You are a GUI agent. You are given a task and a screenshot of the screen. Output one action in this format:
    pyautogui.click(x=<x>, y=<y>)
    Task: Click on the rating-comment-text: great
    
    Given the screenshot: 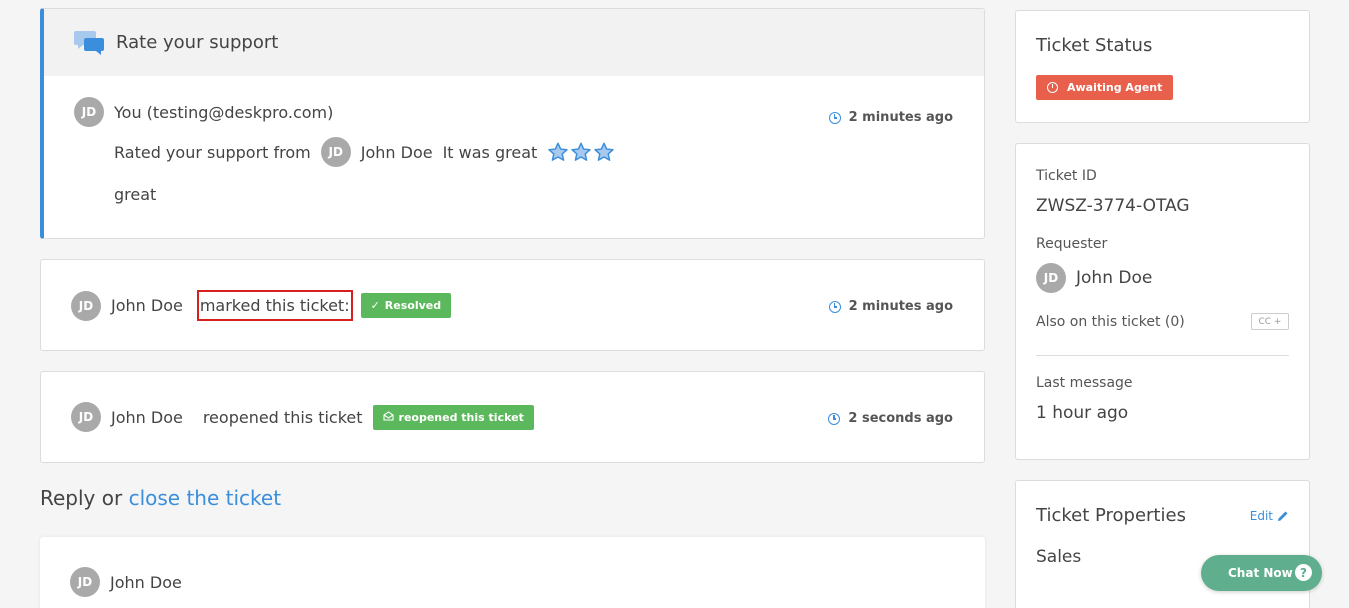 What is the action you would take?
    pyautogui.click(x=135, y=194)
    